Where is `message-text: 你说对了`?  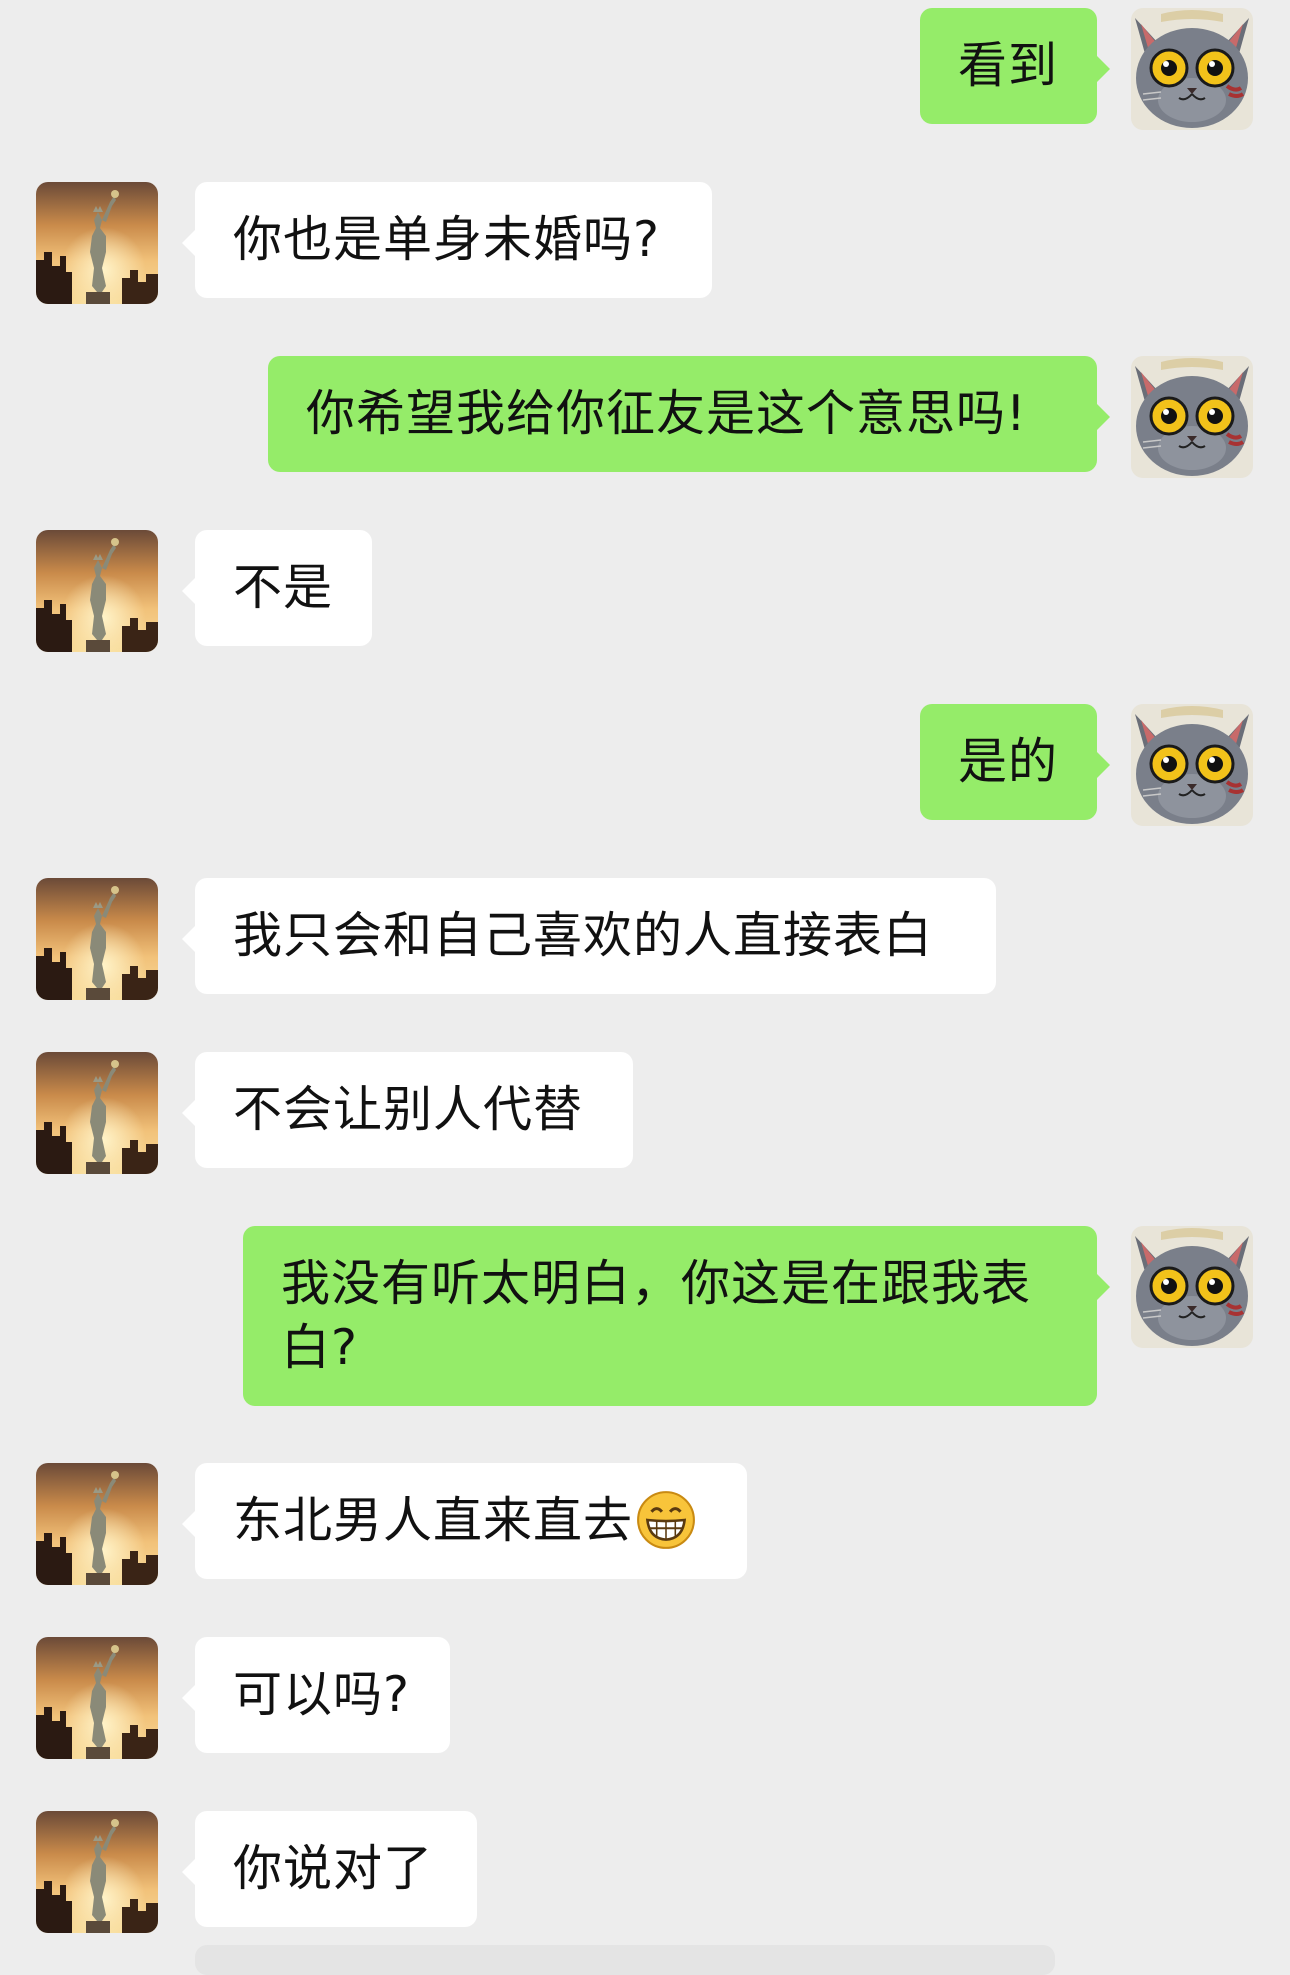
message-text: 你说对了 is located at coordinates (333, 1868).